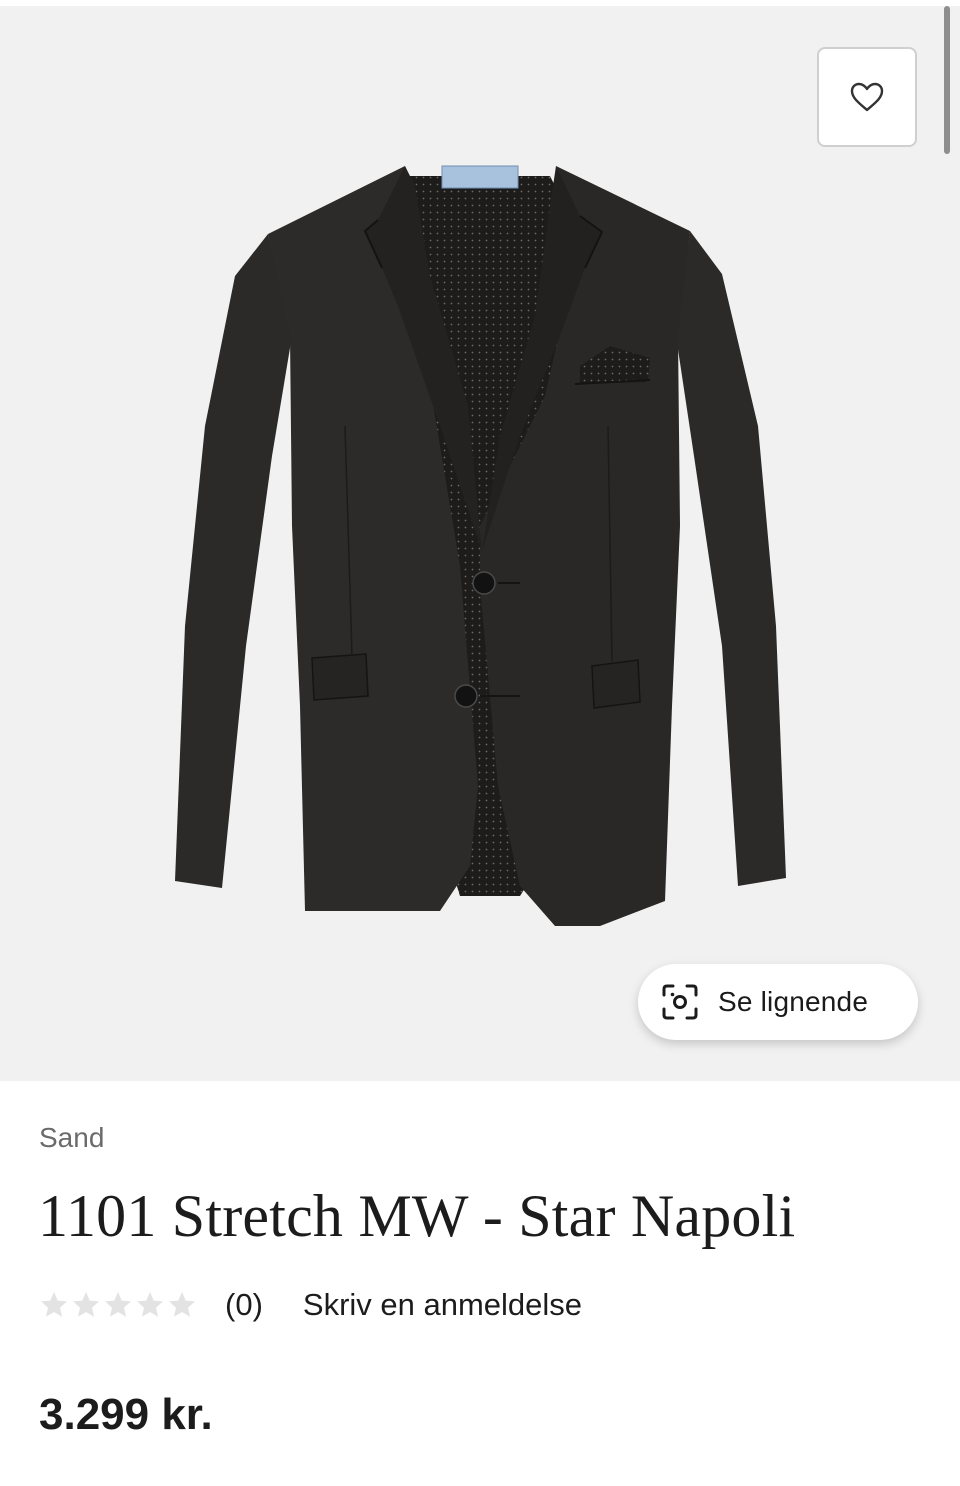  I want to click on favorite-button, so click(867, 97).